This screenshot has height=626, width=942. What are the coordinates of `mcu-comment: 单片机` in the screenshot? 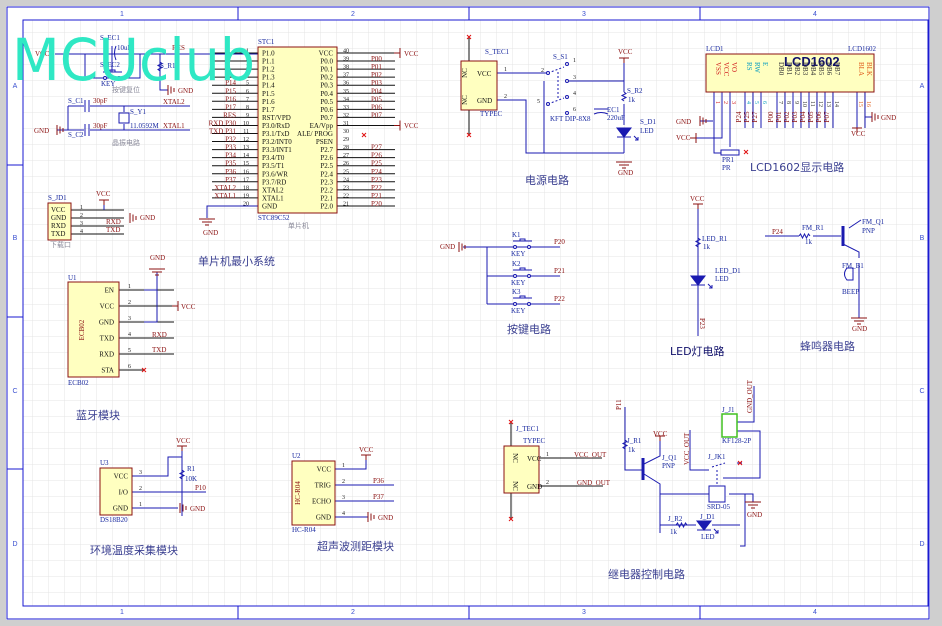 It's located at (298, 225).